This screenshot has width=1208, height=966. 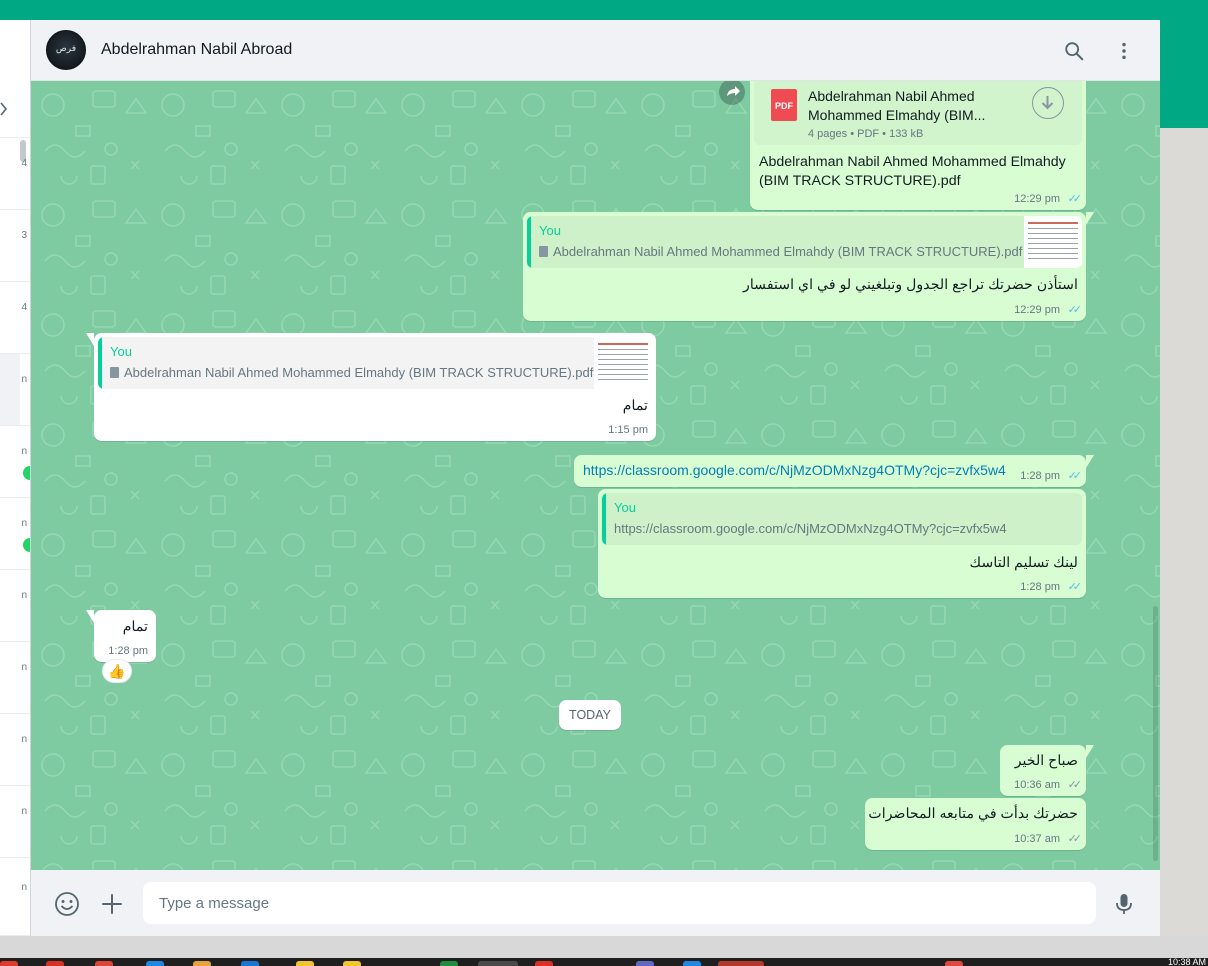 I want to click on window-top-strip, so click(x=604, y=10).